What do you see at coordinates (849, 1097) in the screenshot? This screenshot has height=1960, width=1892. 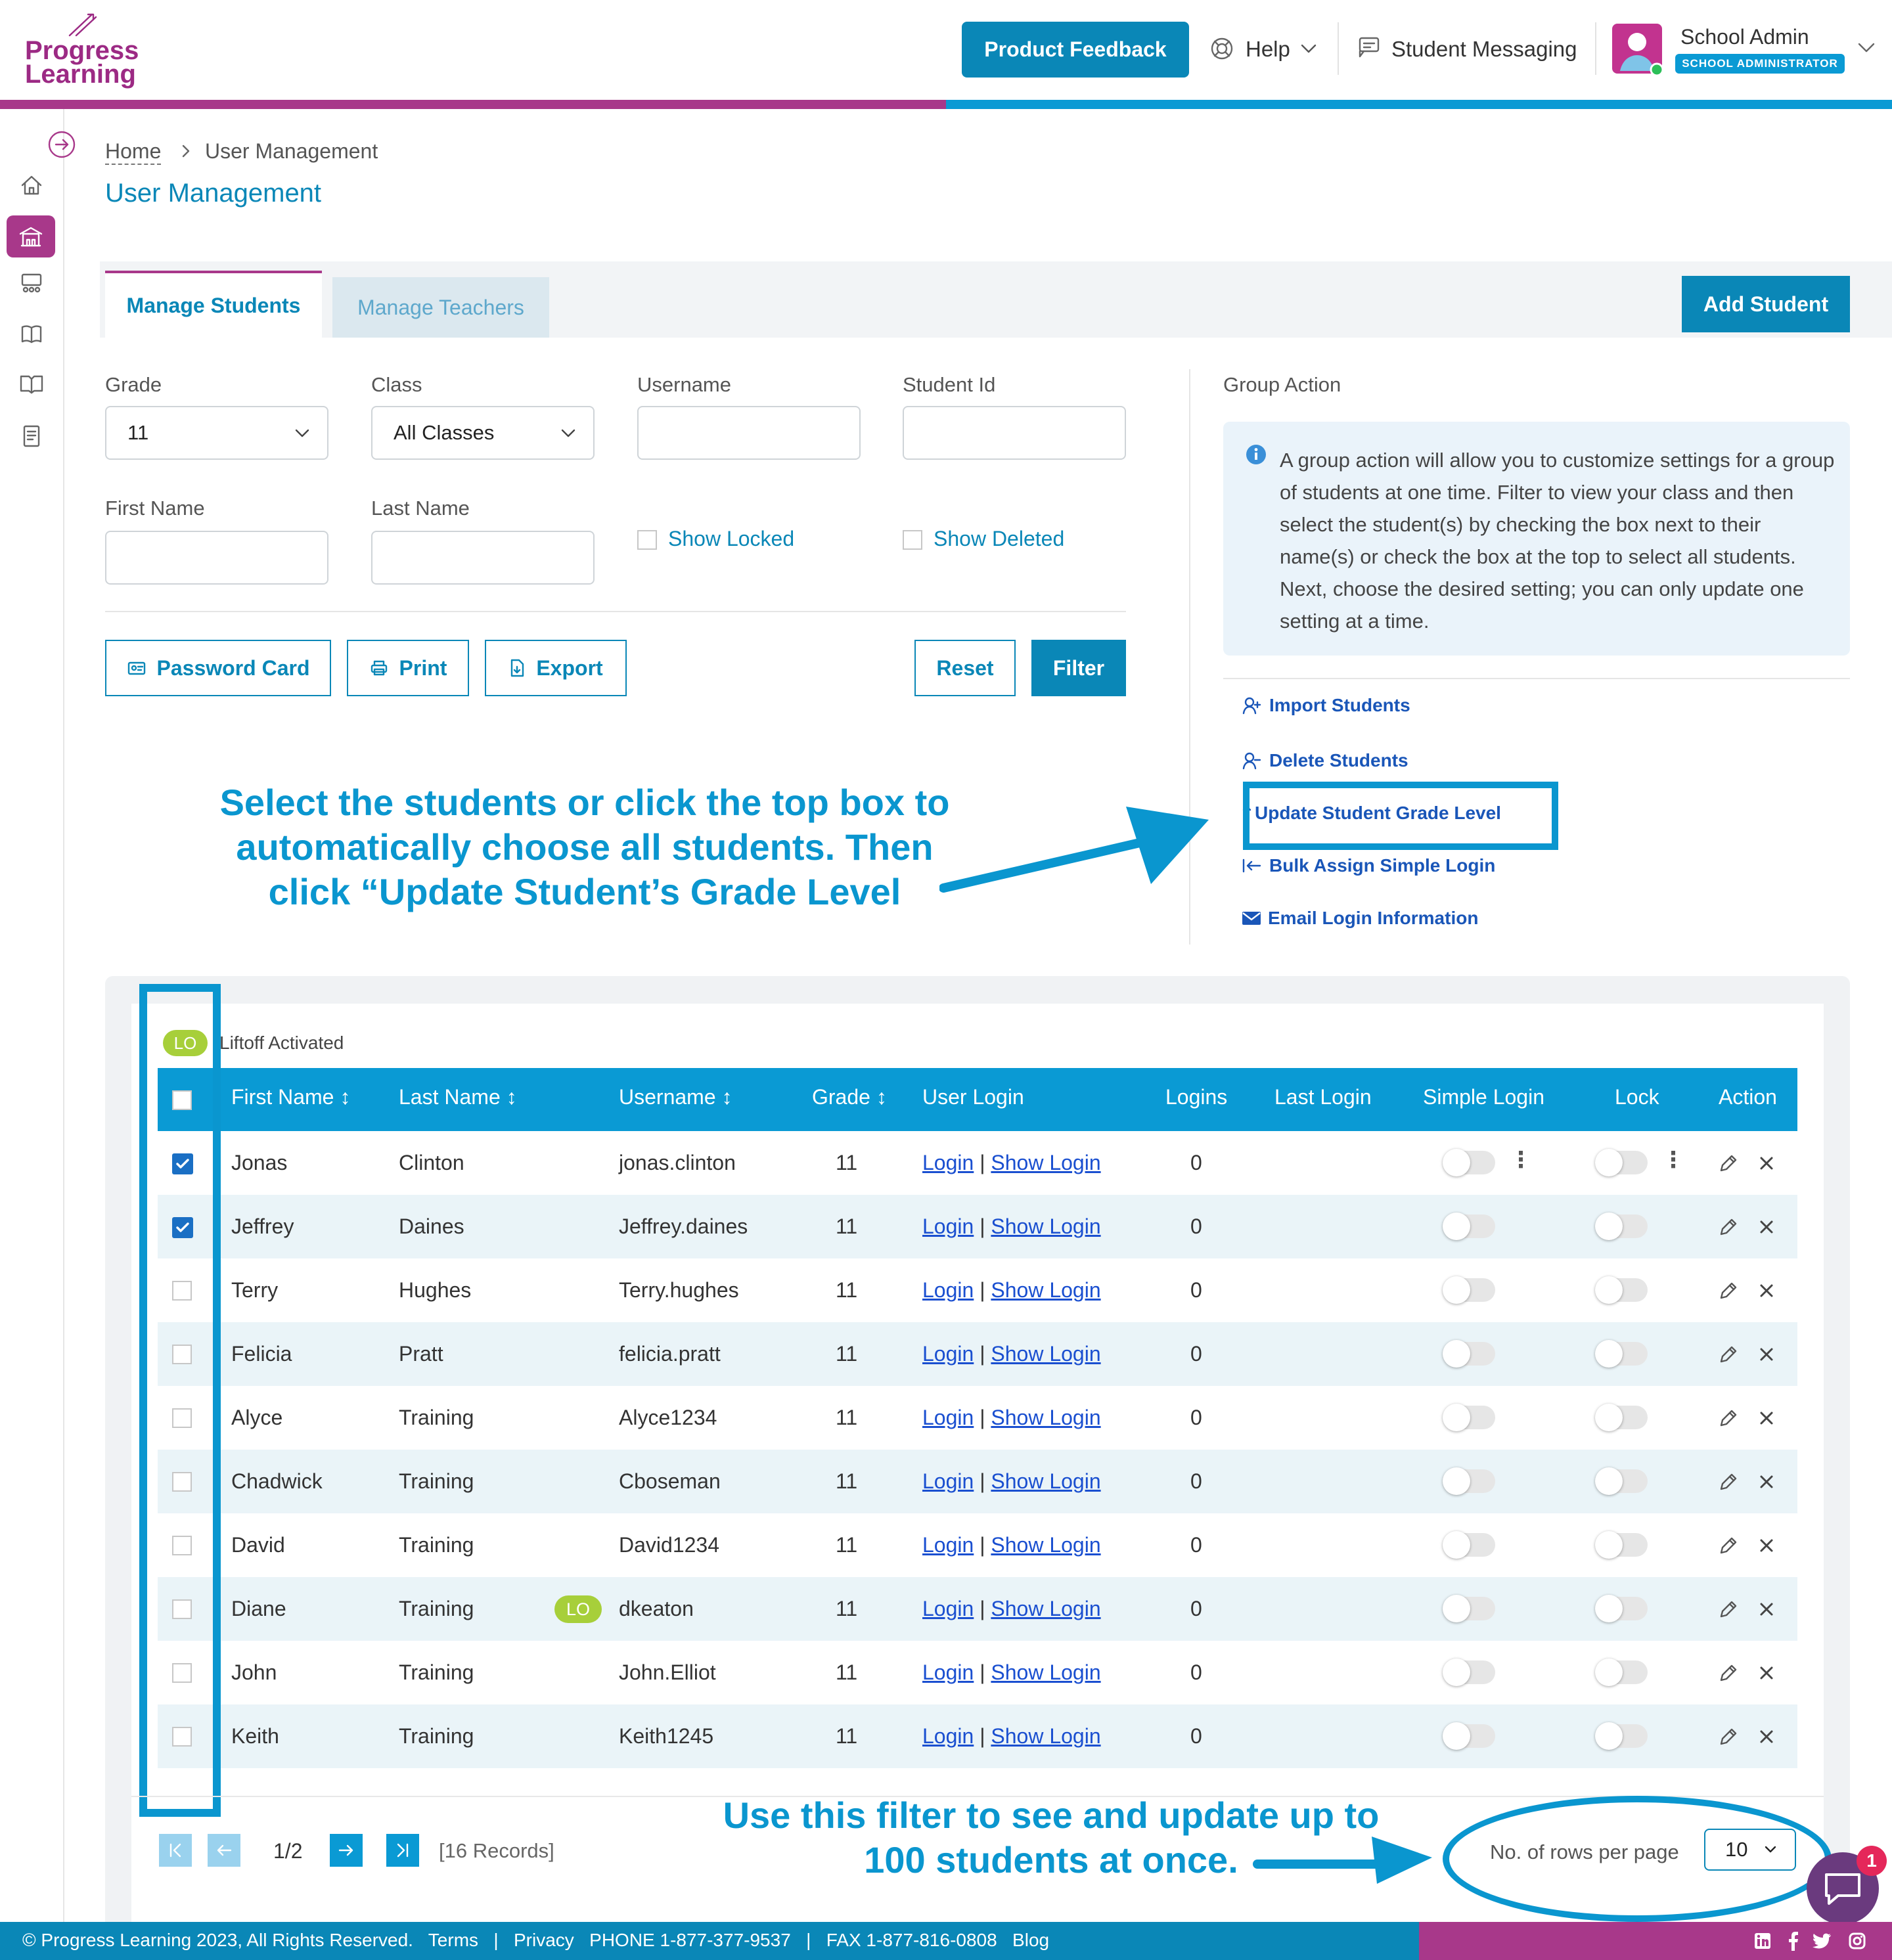 I see `col-grade: Grade ↕` at bounding box center [849, 1097].